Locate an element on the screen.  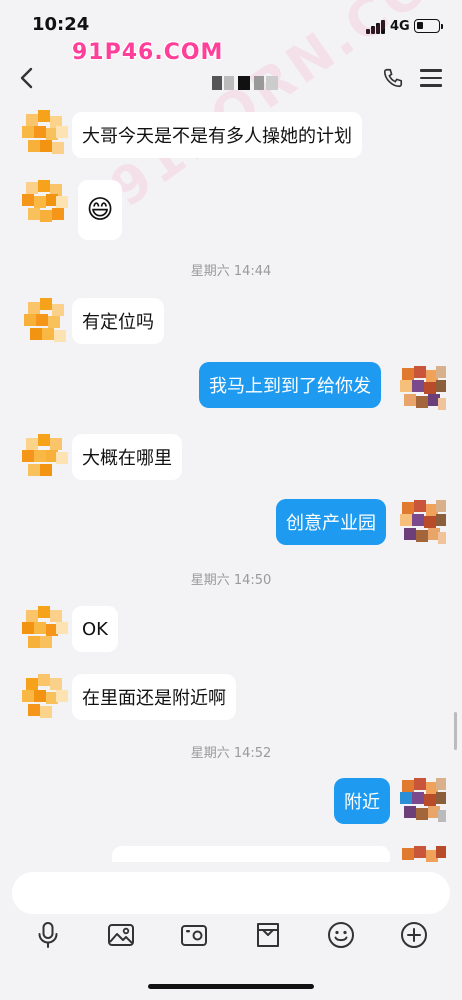
timestamp: 星期六 14:44 is located at coordinates (231, 271).